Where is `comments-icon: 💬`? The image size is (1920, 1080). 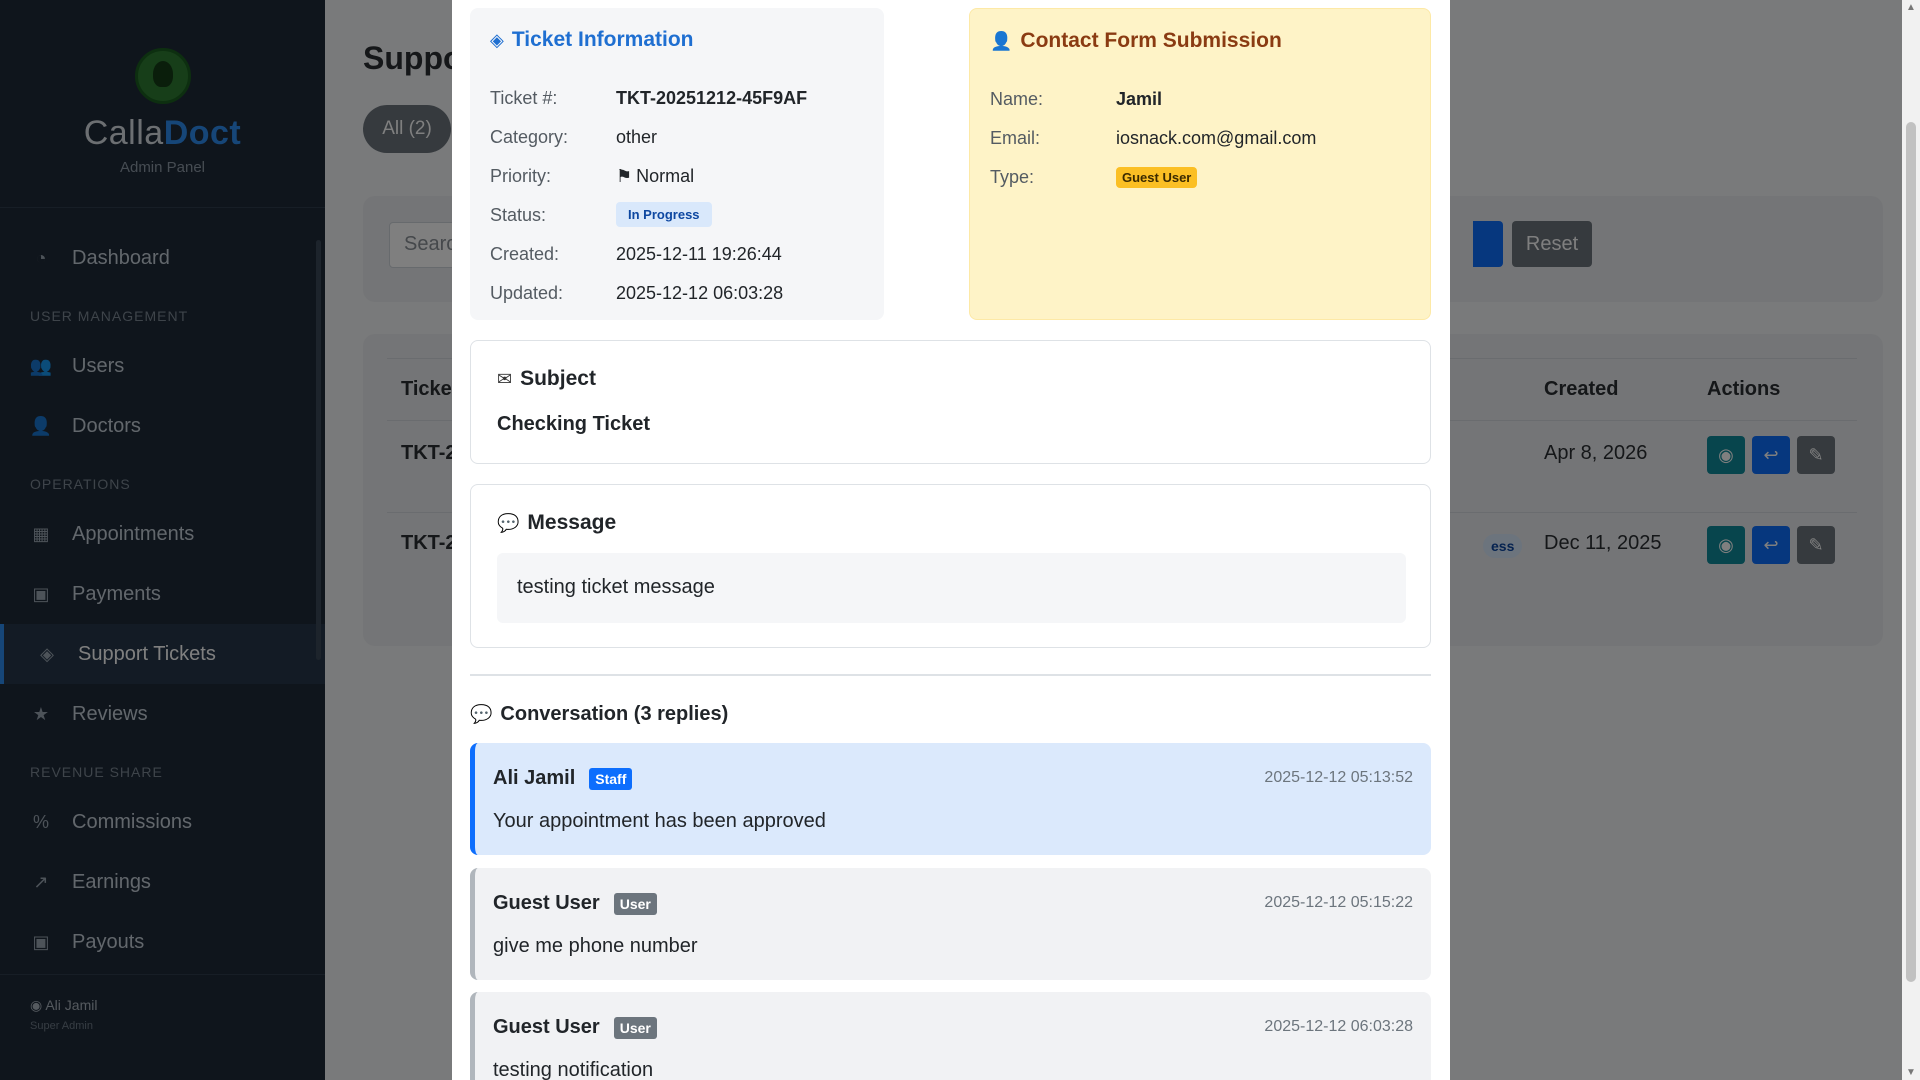
comments-icon: 💬 is located at coordinates (481, 714).